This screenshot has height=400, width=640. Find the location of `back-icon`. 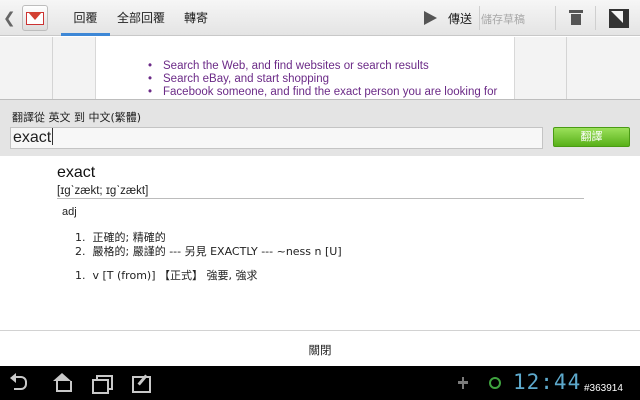

back-icon is located at coordinates (20, 382).